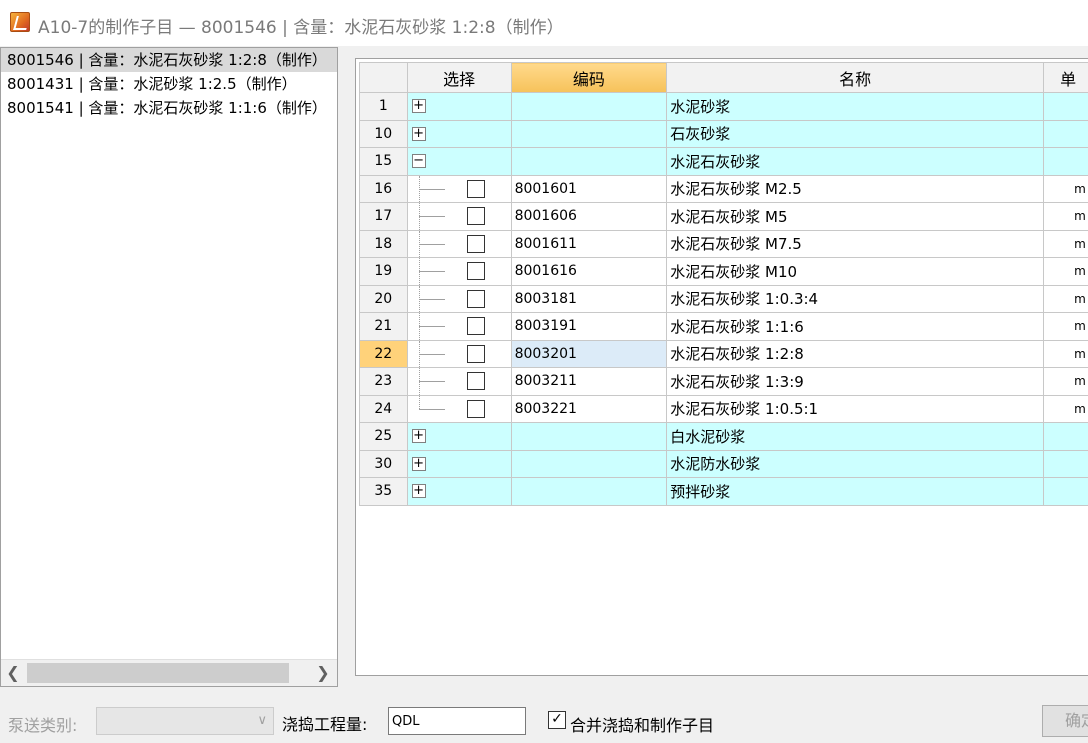 This screenshot has height=743, width=1088. I want to click on code-cell: 8001601, so click(589, 188).